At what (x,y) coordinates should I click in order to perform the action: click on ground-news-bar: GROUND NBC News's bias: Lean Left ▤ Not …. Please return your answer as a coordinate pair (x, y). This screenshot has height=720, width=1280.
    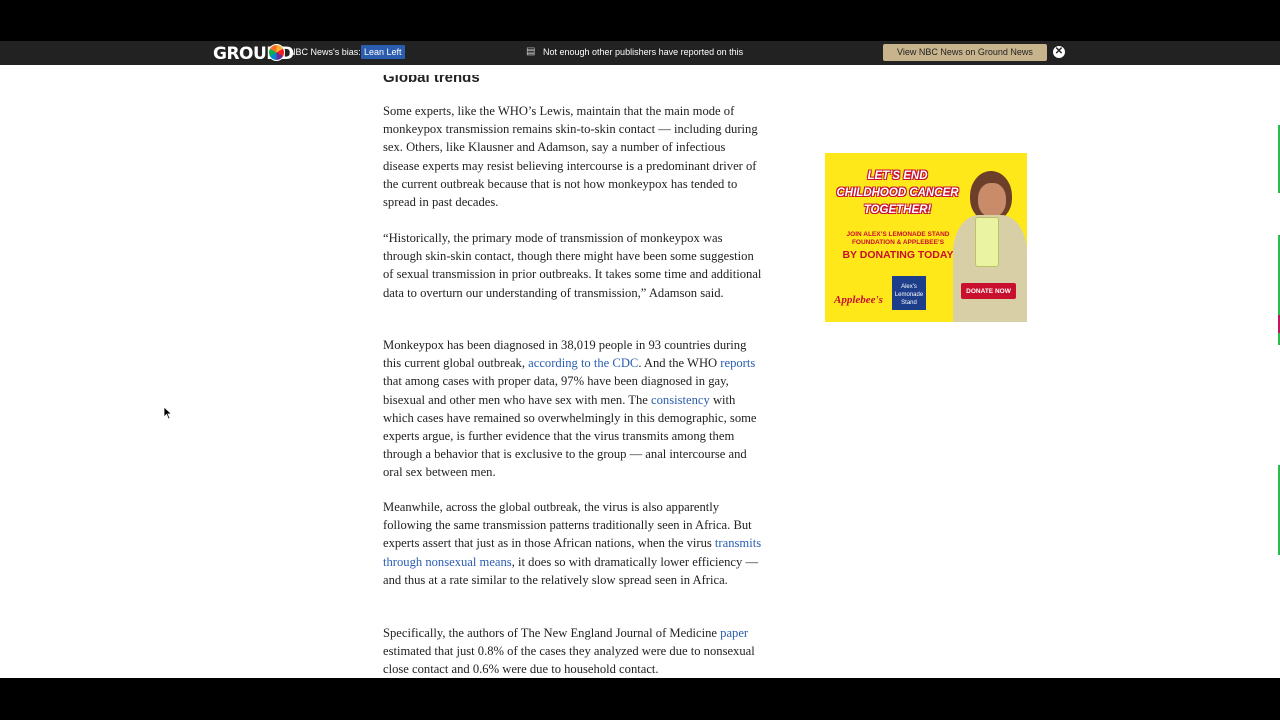
    Looking at the image, I should click on (640, 53).